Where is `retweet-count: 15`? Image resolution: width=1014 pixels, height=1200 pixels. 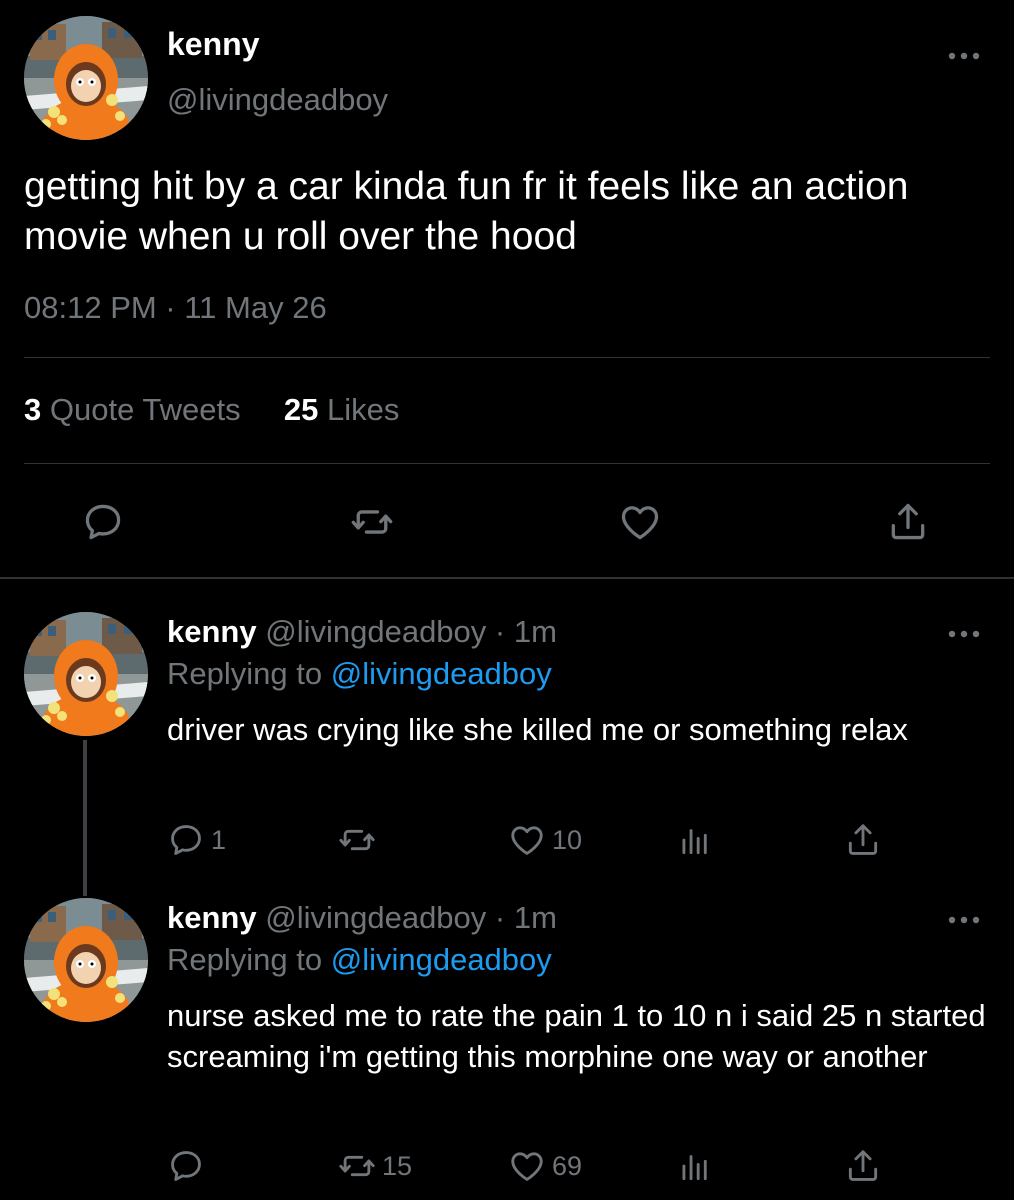
retweet-count: 15 is located at coordinates (397, 1165).